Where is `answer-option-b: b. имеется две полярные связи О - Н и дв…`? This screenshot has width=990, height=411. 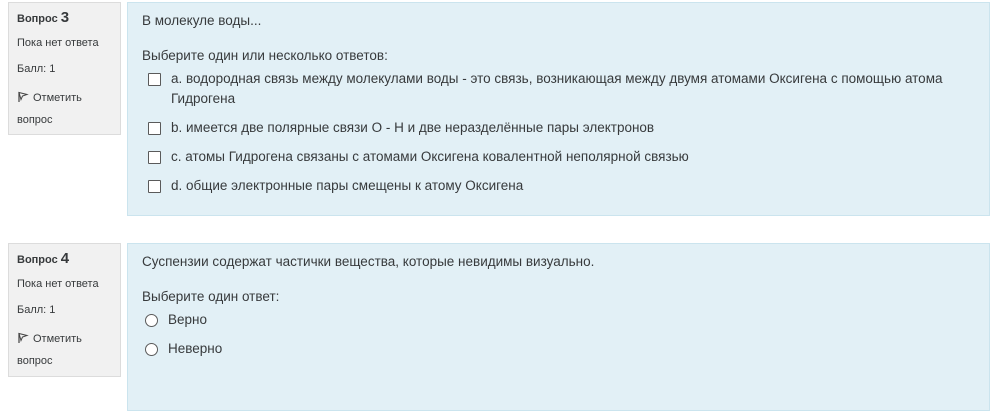 answer-option-b: b. имеется две полярные связи О - Н и дв… is located at coordinates (558, 128).